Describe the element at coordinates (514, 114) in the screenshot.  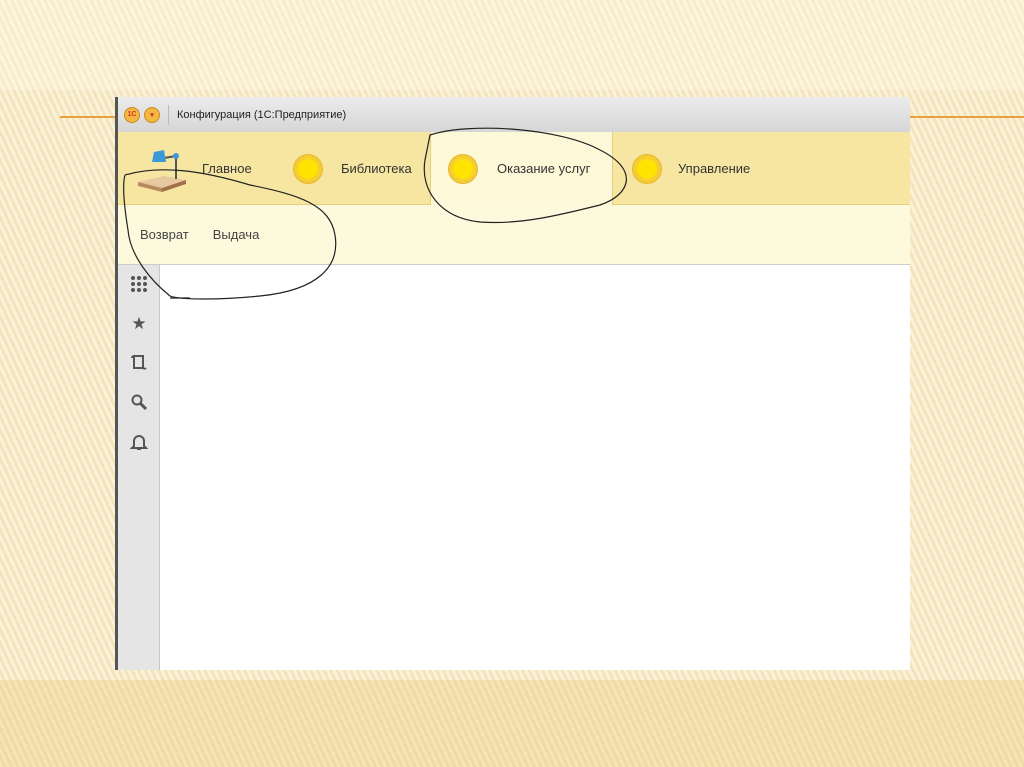
I see `title-bar: 1С ▾ Конфигурация (1С:Предприятие)` at that location.